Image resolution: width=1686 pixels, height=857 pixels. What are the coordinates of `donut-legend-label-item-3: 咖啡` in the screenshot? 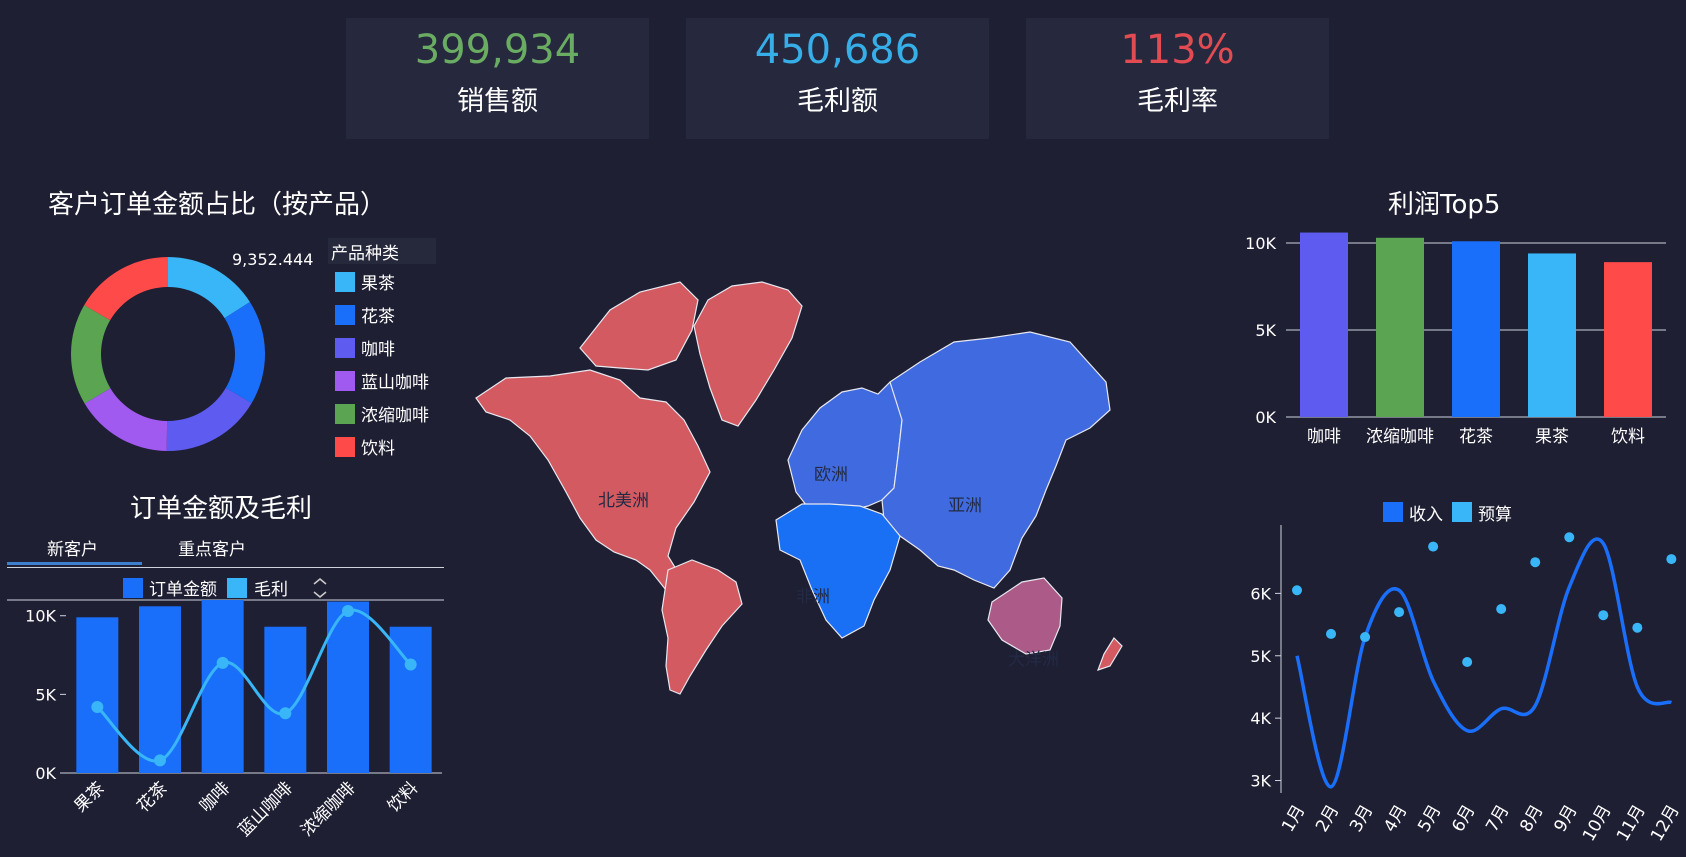 It's located at (378, 350).